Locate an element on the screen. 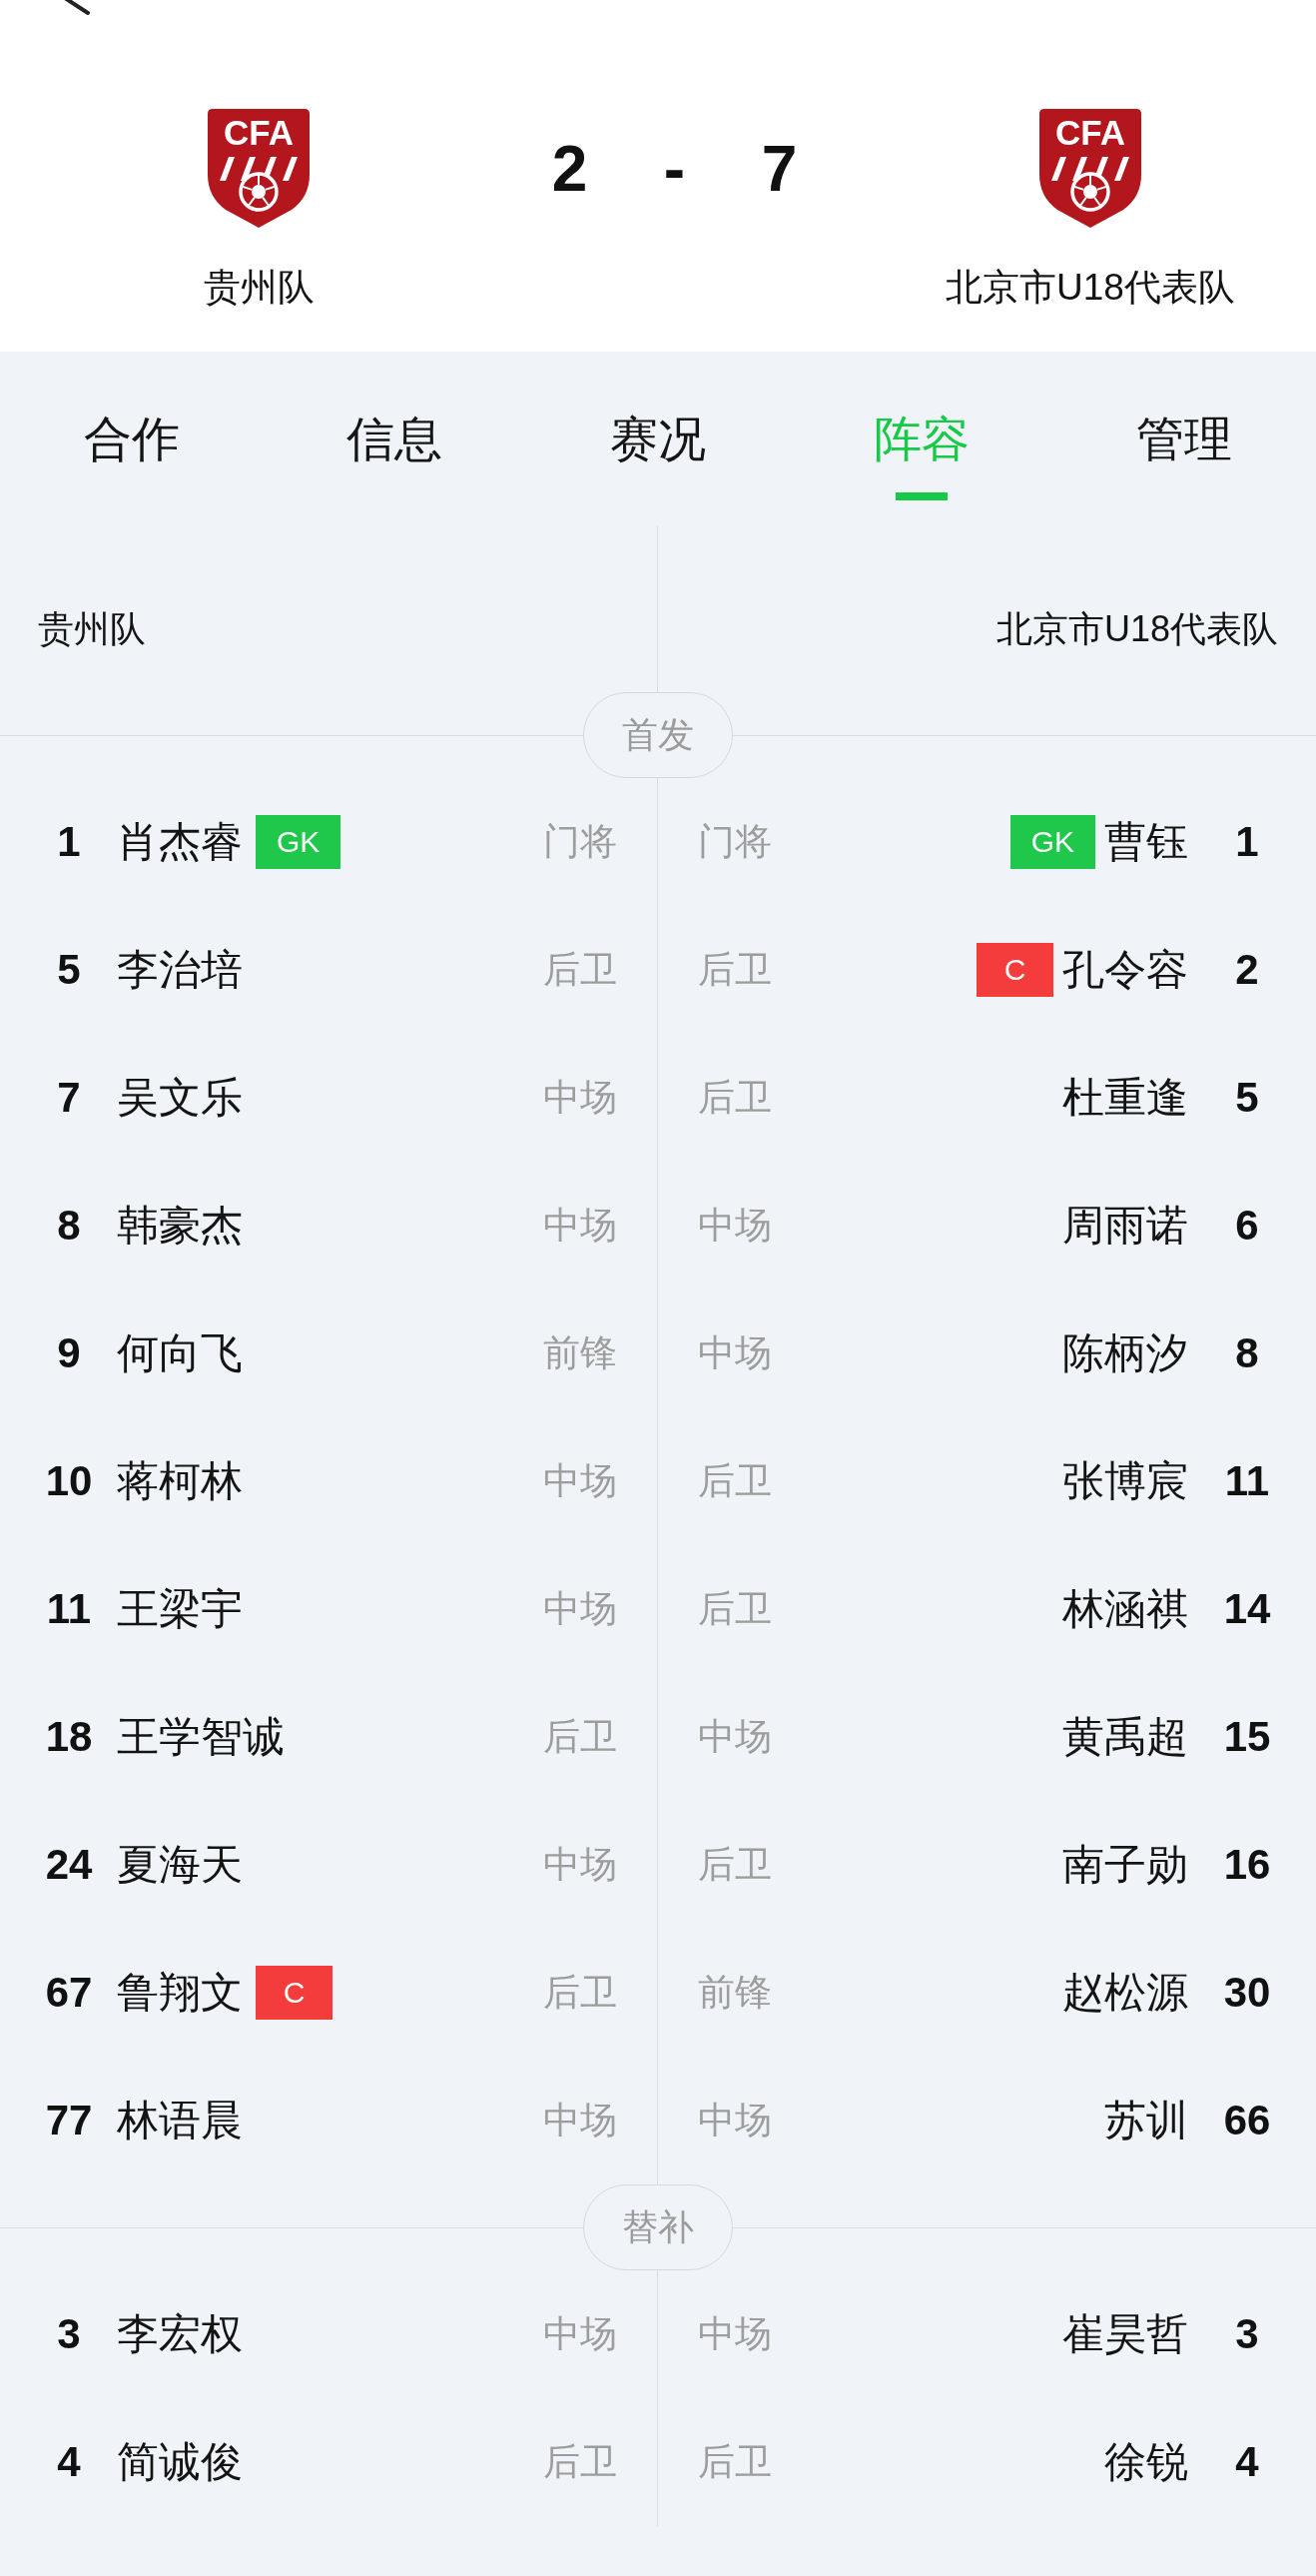 The width and height of the screenshot is (1316, 2576). tab: 赛况 is located at coordinates (658, 440).